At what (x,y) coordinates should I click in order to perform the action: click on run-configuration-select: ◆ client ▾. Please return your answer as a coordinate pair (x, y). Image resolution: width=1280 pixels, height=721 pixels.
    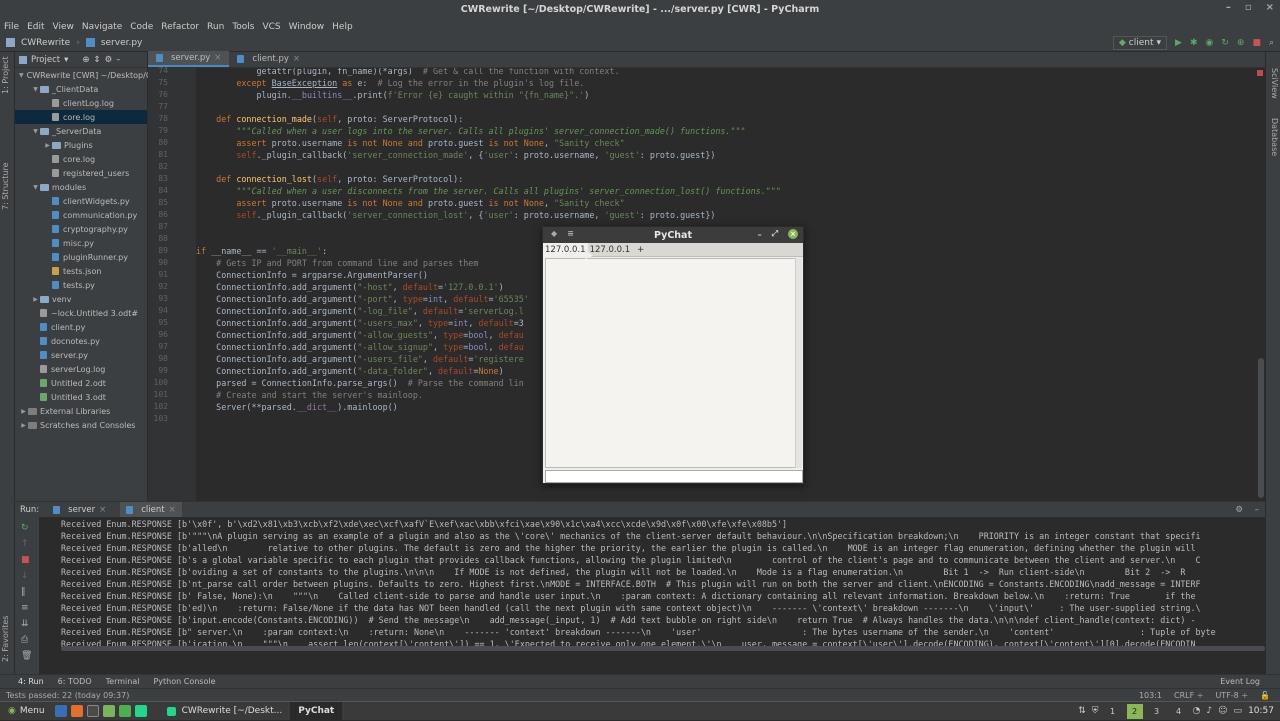
    Looking at the image, I should click on (1140, 43).